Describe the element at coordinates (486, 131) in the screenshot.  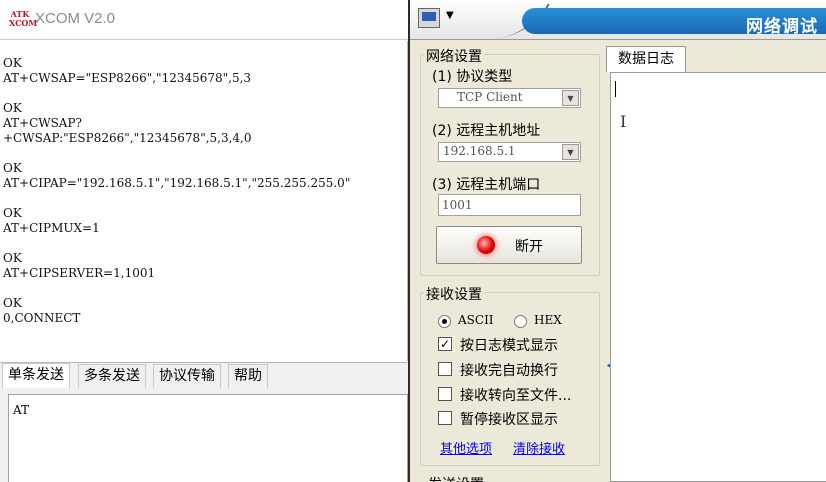
I see `remote-host-label: (2) 远程主机地址` at that location.